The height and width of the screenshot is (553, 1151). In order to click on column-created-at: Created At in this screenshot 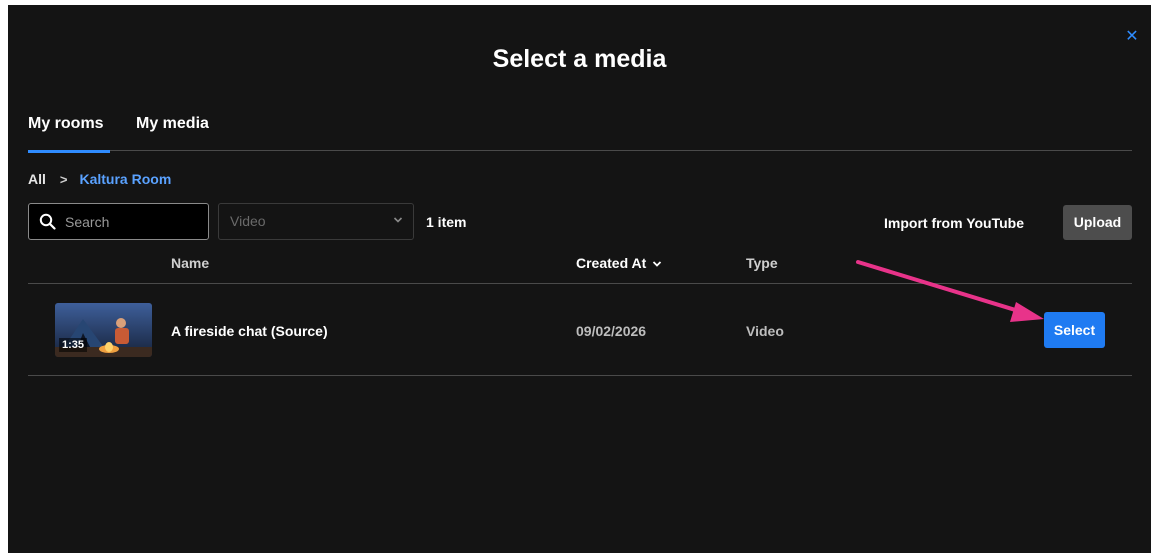, I will do `click(619, 263)`.